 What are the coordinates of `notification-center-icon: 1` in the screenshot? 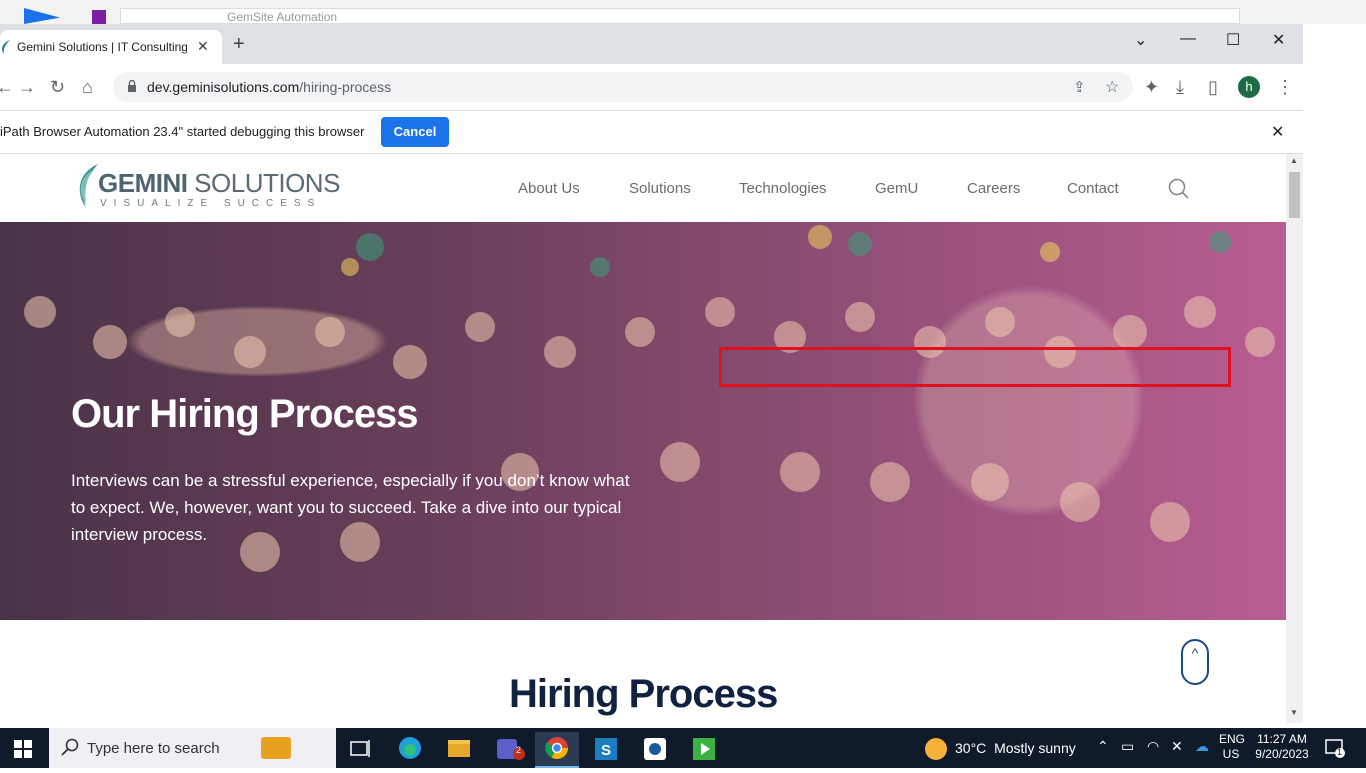 It's located at (1335, 748).